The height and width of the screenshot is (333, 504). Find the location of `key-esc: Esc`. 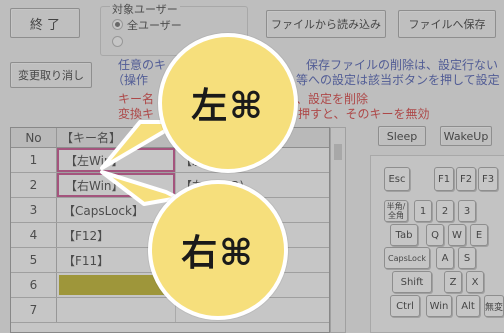

key-esc: Esc is located at coordinates (397, 179).